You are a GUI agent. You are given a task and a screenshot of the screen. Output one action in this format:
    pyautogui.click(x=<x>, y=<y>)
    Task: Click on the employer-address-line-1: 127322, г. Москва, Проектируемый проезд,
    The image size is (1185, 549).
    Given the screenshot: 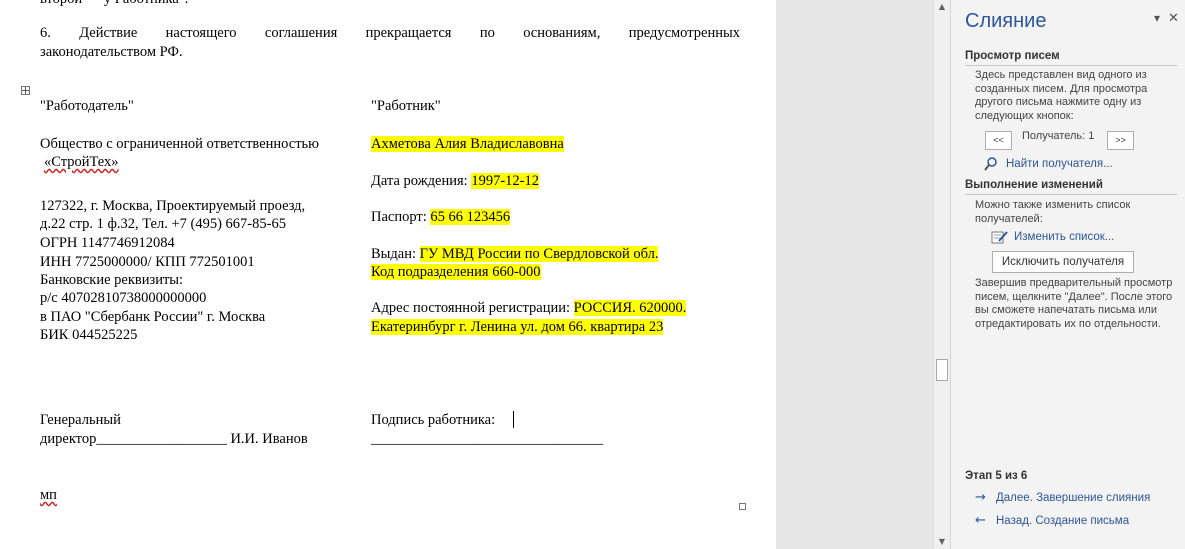 What is the action you would take?
    pyautogui.click(x=173, y=206)
    